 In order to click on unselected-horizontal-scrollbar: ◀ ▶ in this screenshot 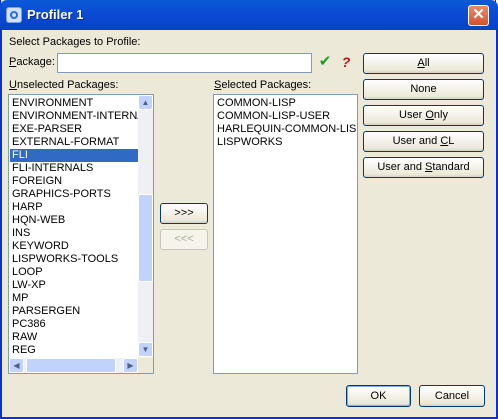, I will do `click(73, 365)`.